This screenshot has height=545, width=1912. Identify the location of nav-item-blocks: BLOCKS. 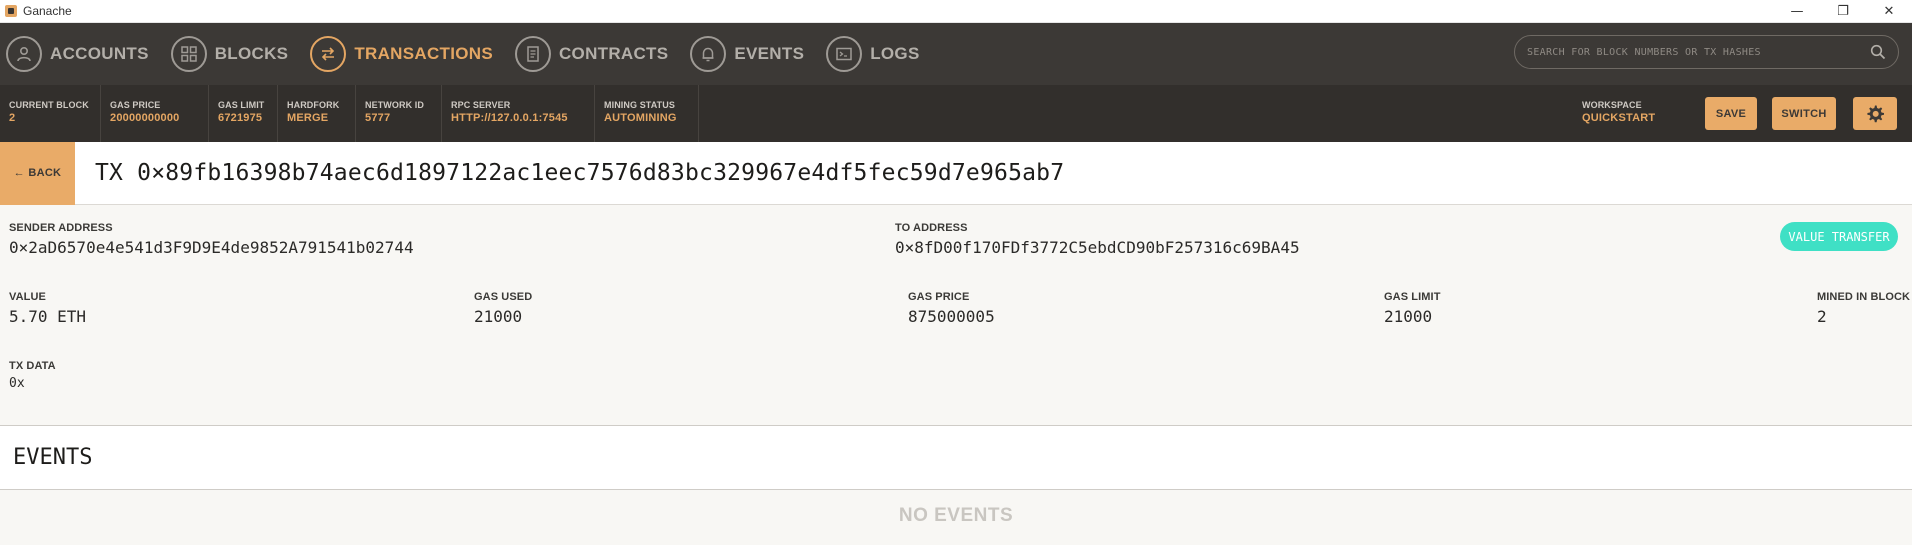
(232, 54).